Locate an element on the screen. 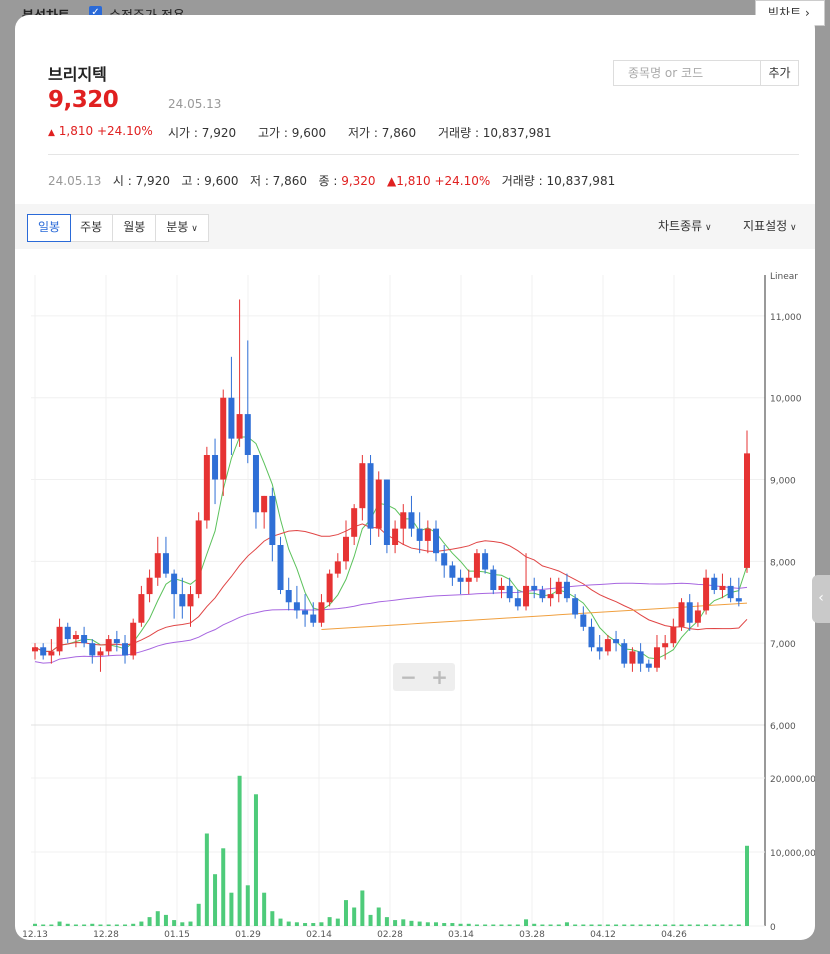 The image size is (830, 954). tab-minute: 분봉 ∨ is located at coordinates (182, 228).